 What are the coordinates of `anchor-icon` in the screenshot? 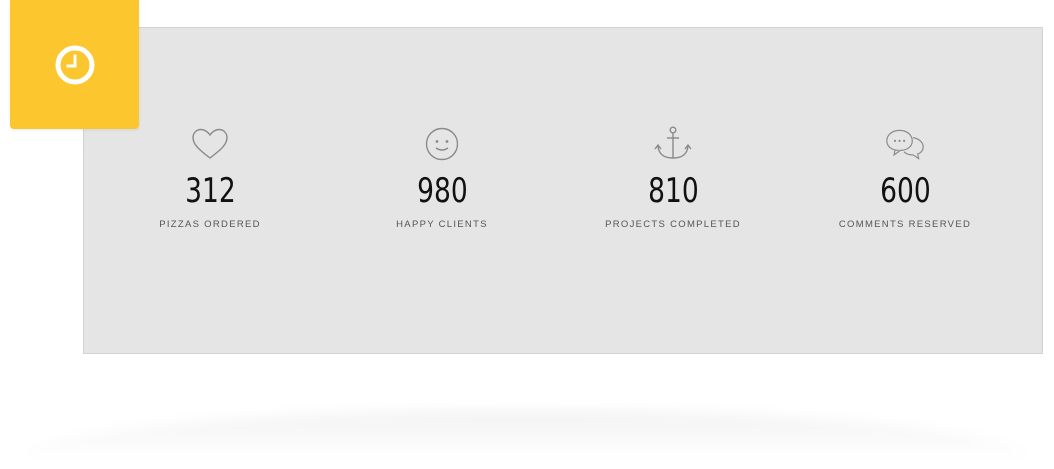 It's located at (673, 142).